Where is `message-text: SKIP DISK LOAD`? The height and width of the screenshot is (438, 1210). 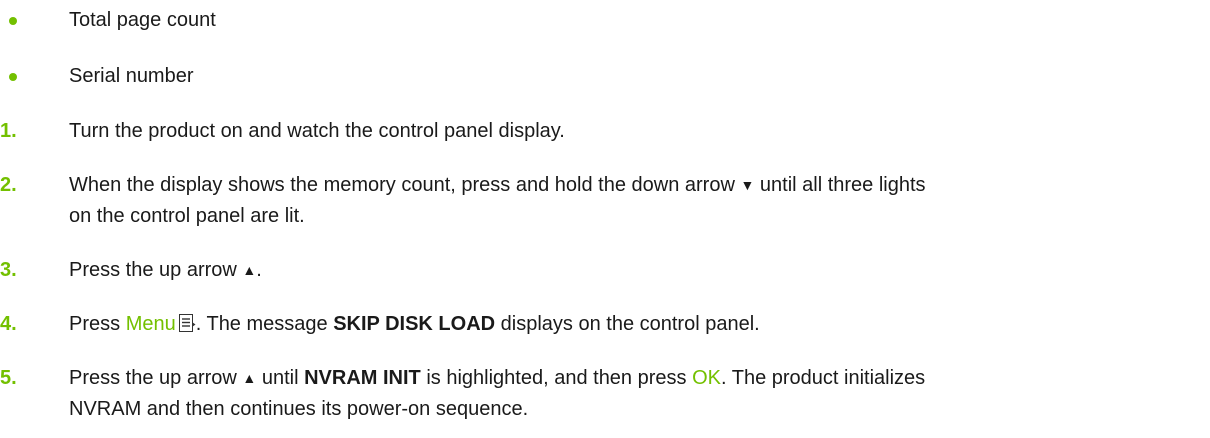
message-text: SKIP DISK LOAD is located at coordinates (414, 324).